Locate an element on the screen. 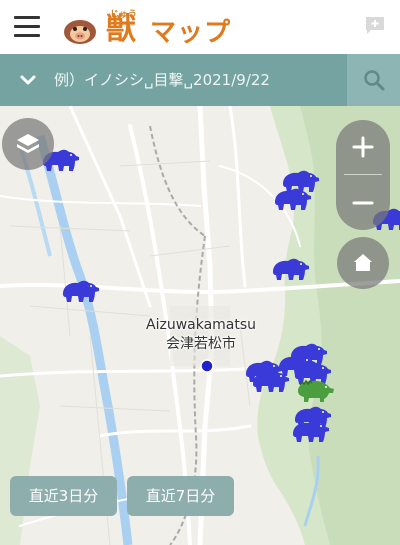  menu-button is located at coordinates (27, 27).